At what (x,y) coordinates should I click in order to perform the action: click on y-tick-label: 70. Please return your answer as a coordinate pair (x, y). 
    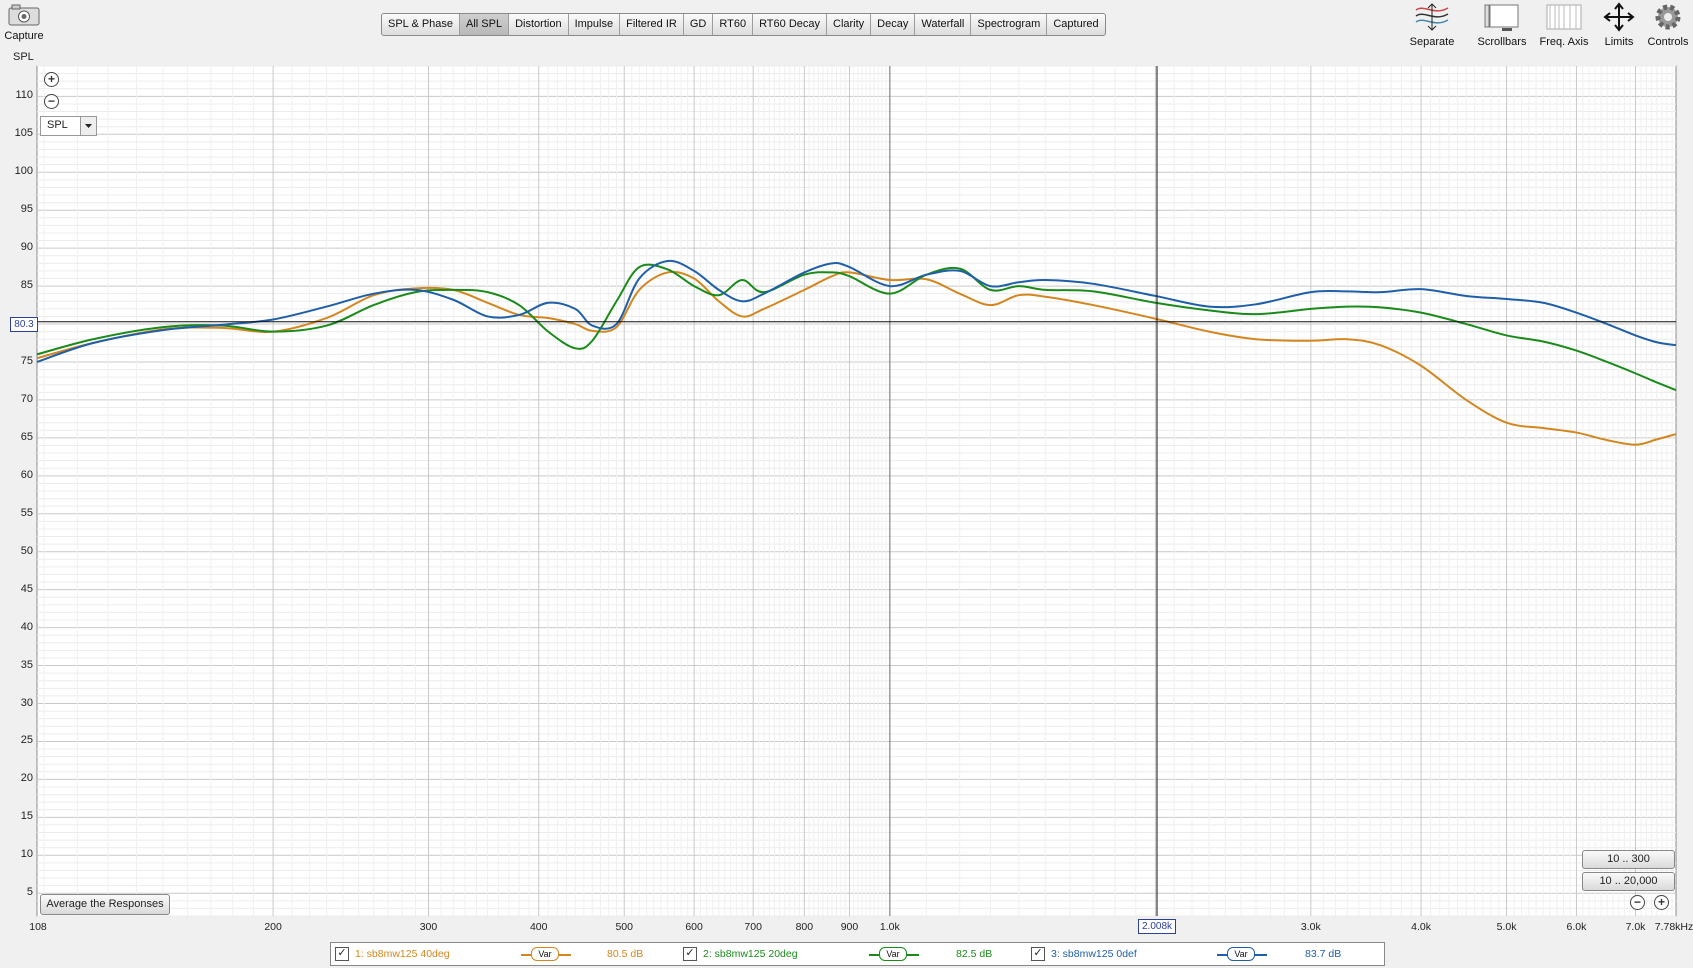
    Looking at the image, I should click on (26, 398).